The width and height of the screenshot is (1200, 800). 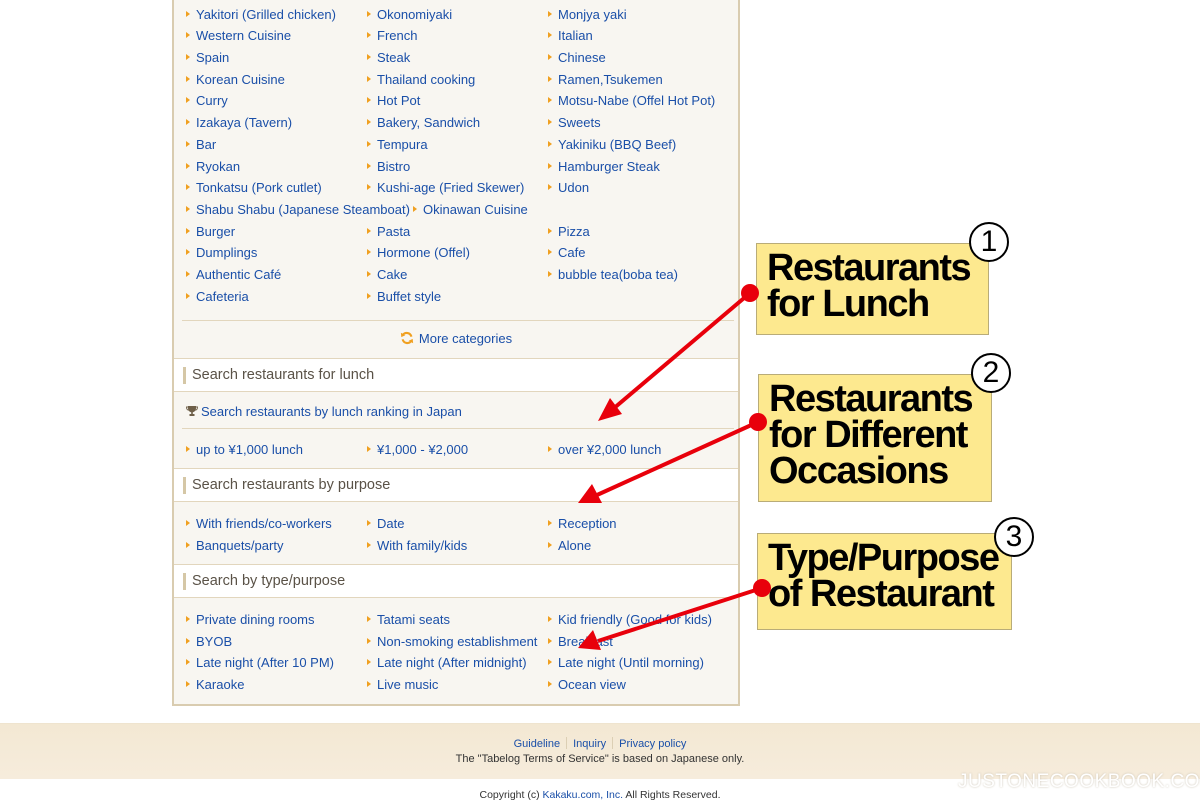 What do you see at coordinates (209, 642) in the screenshot?
I see `type-purpose-link: BYOB` at bounding box center [209, 642].